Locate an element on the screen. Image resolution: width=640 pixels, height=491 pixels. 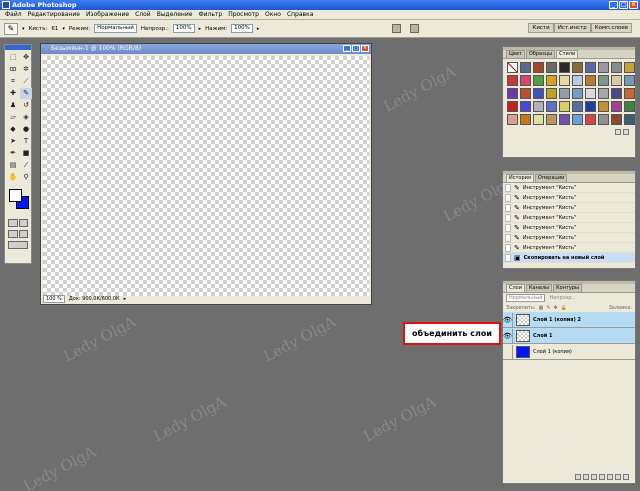
zoom-field: 100 % is located at coordinates (54, 299).